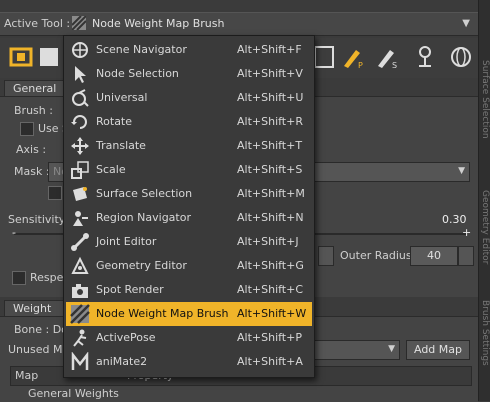 The image size is (490, 402). What do you see at coordinates (189, 170) in the screenshot?
I see `menu-item-scale: Scale Alt+Shift+S` at bounding box center [189, 170].